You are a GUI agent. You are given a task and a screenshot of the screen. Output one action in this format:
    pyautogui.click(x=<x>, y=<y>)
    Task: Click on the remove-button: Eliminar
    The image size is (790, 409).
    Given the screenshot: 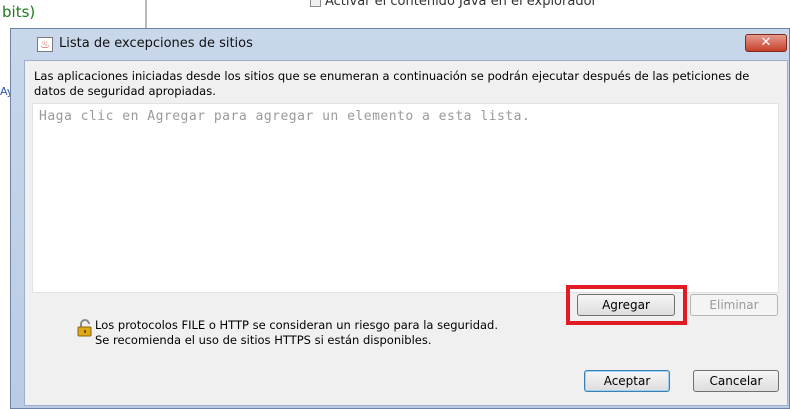 What is the action you would take?
    pyautogui.click(x=734, y=305)
    